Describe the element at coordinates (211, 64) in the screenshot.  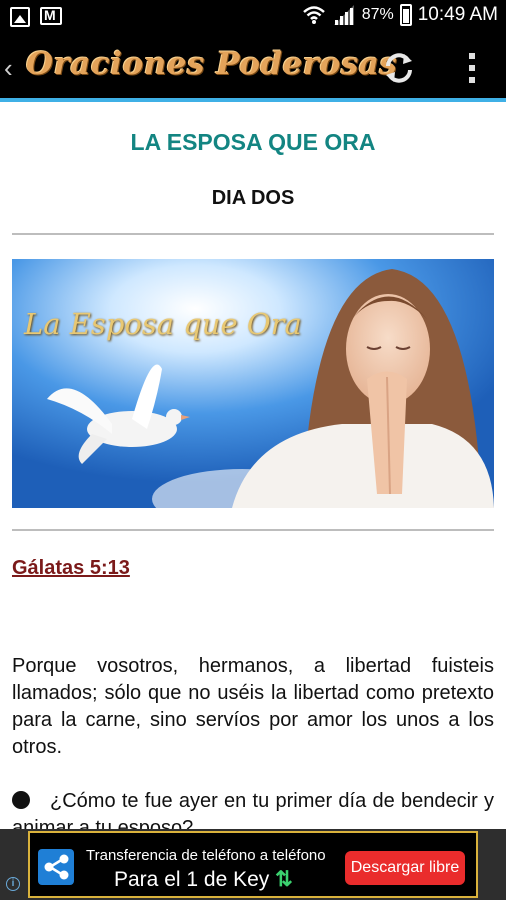
I see `app-title: Oraciones Poderosas` at that location.